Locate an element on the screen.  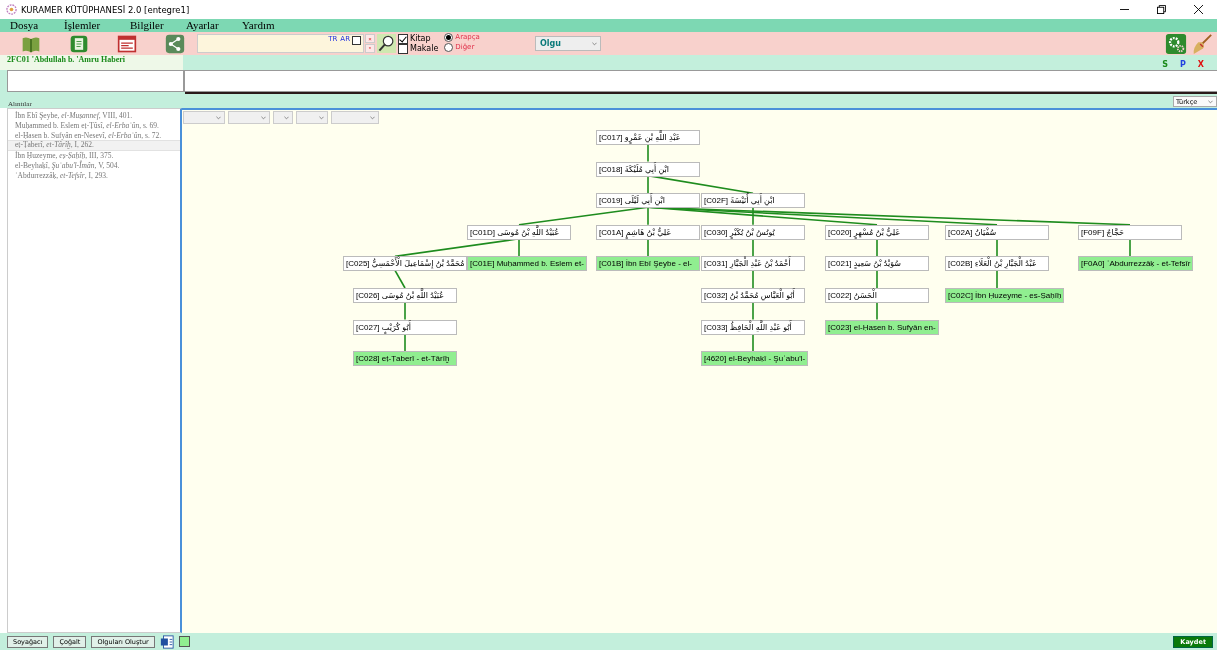
tree-node: [C01A] عَلِيُّ بْنُ هَاشِمٍ is located at coordinates (648, 232).